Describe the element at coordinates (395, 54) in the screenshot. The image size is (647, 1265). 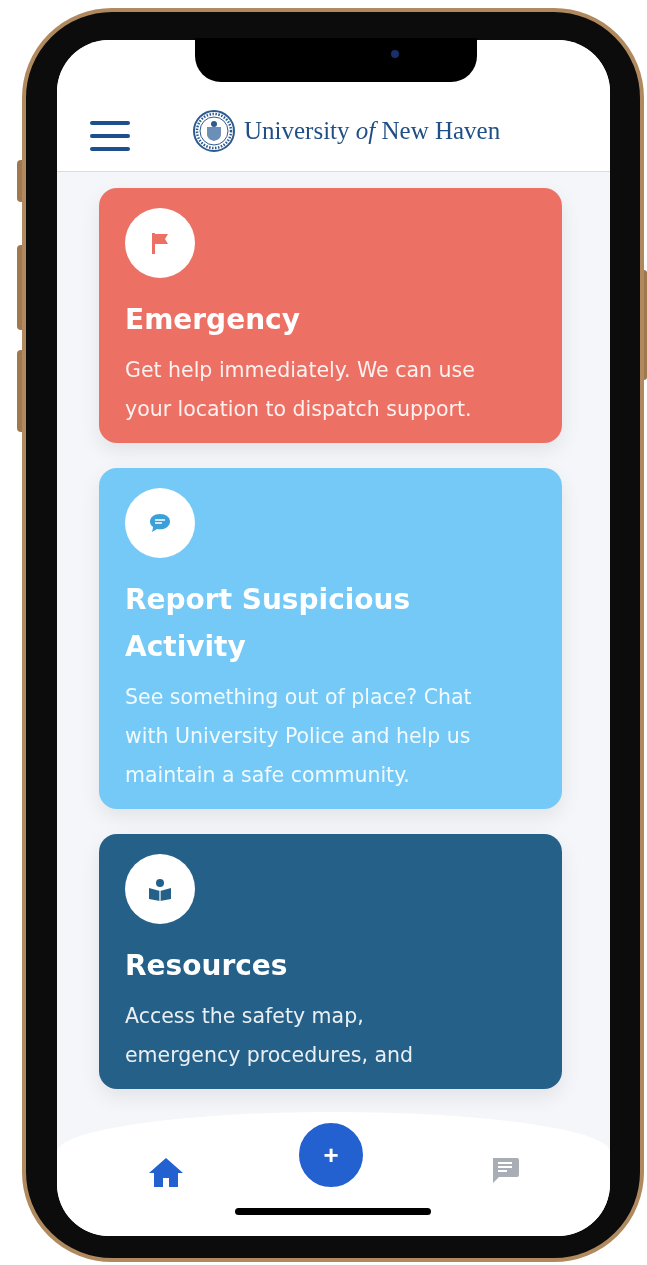
I see `camera-icon` at that location.